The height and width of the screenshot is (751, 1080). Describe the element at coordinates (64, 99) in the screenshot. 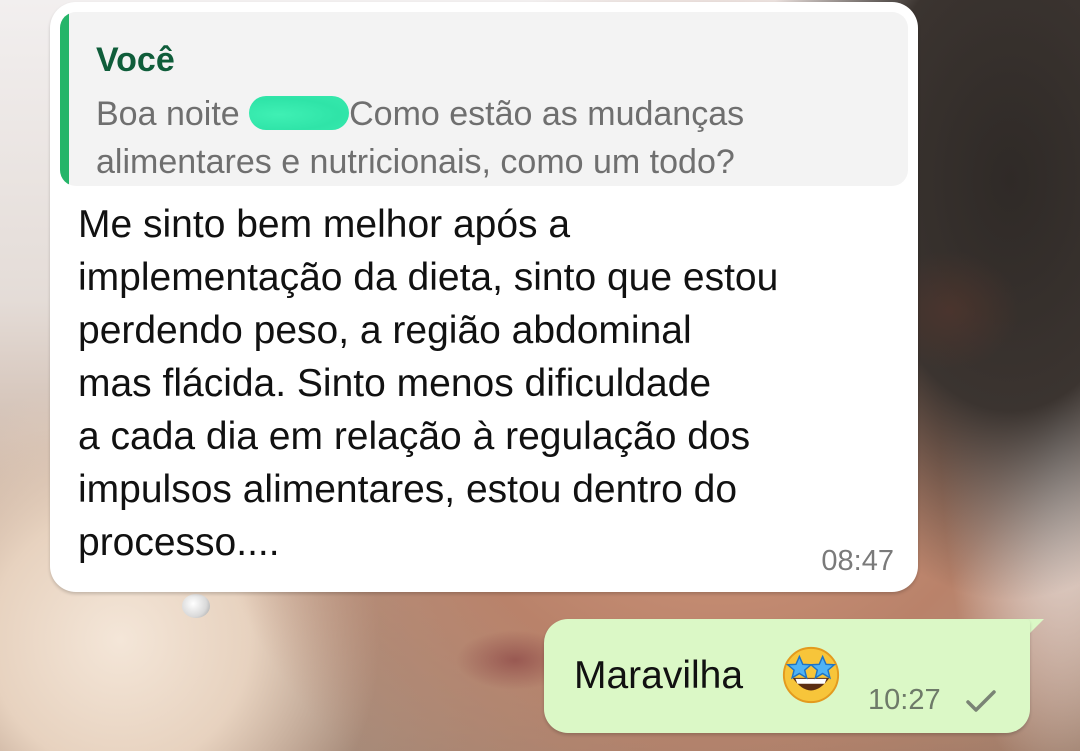

I see `quote-accent-bar` at that location.